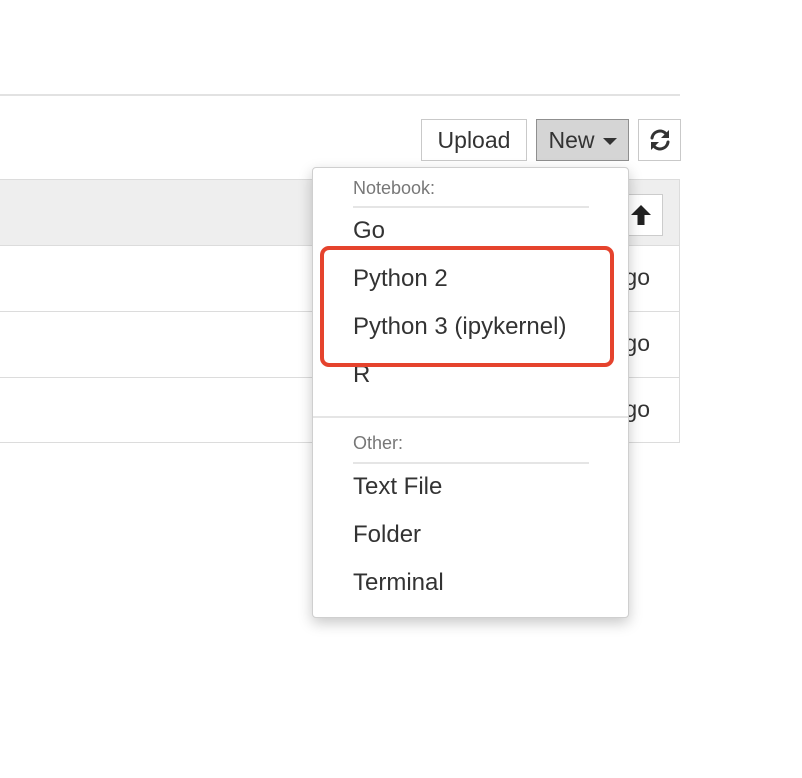 This screenshot has width=802, height=778. Describe the element at coordinates (394, 188) in the screenshot. I see `notebook-section-header: Notebook:` at that location.